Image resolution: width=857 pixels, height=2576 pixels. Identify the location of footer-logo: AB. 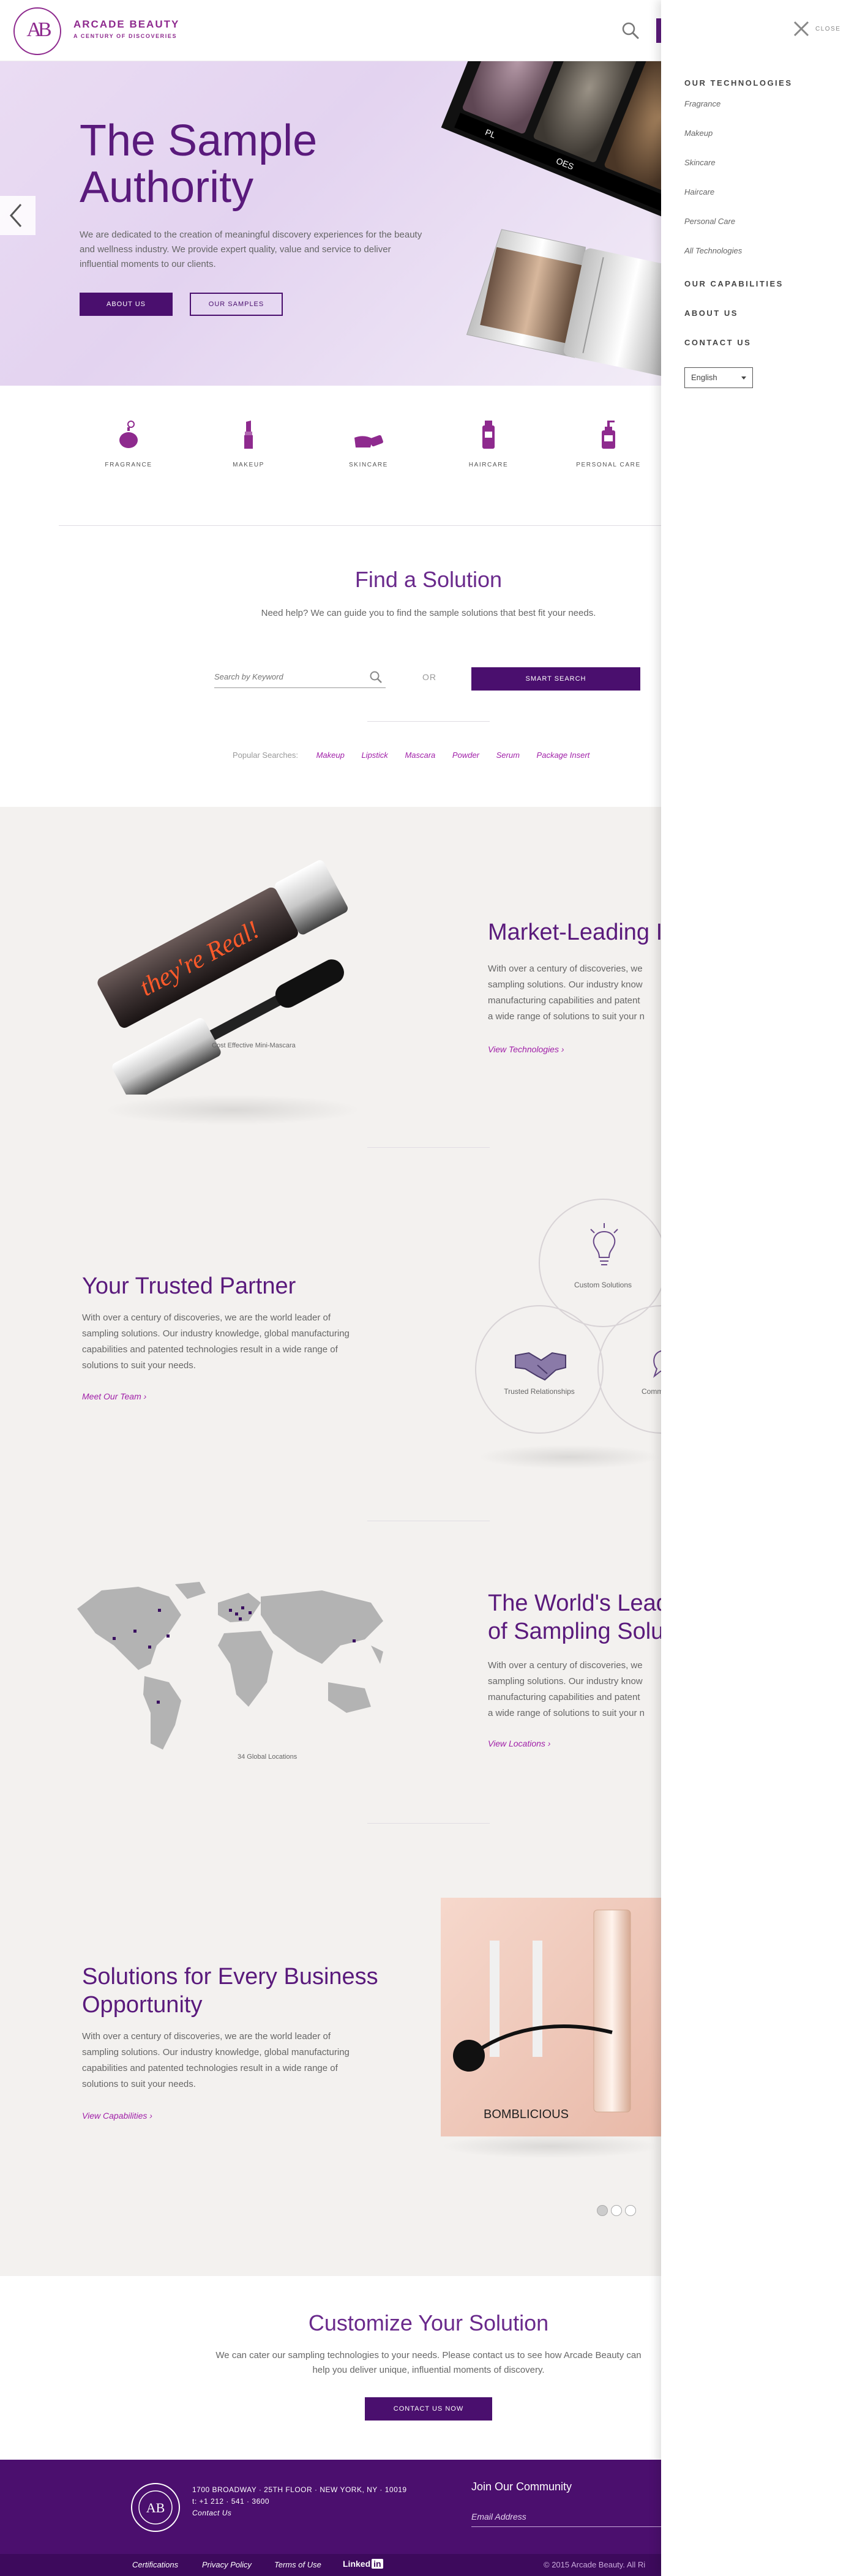
(155, 2507).